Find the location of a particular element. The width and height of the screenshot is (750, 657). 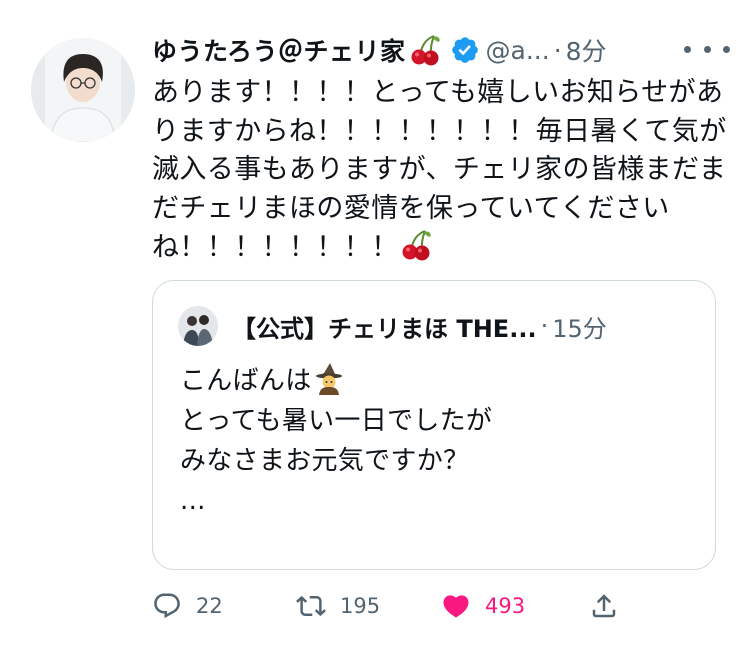

quoted-tweet-time: 15分 is located at coordinates (579, 326).